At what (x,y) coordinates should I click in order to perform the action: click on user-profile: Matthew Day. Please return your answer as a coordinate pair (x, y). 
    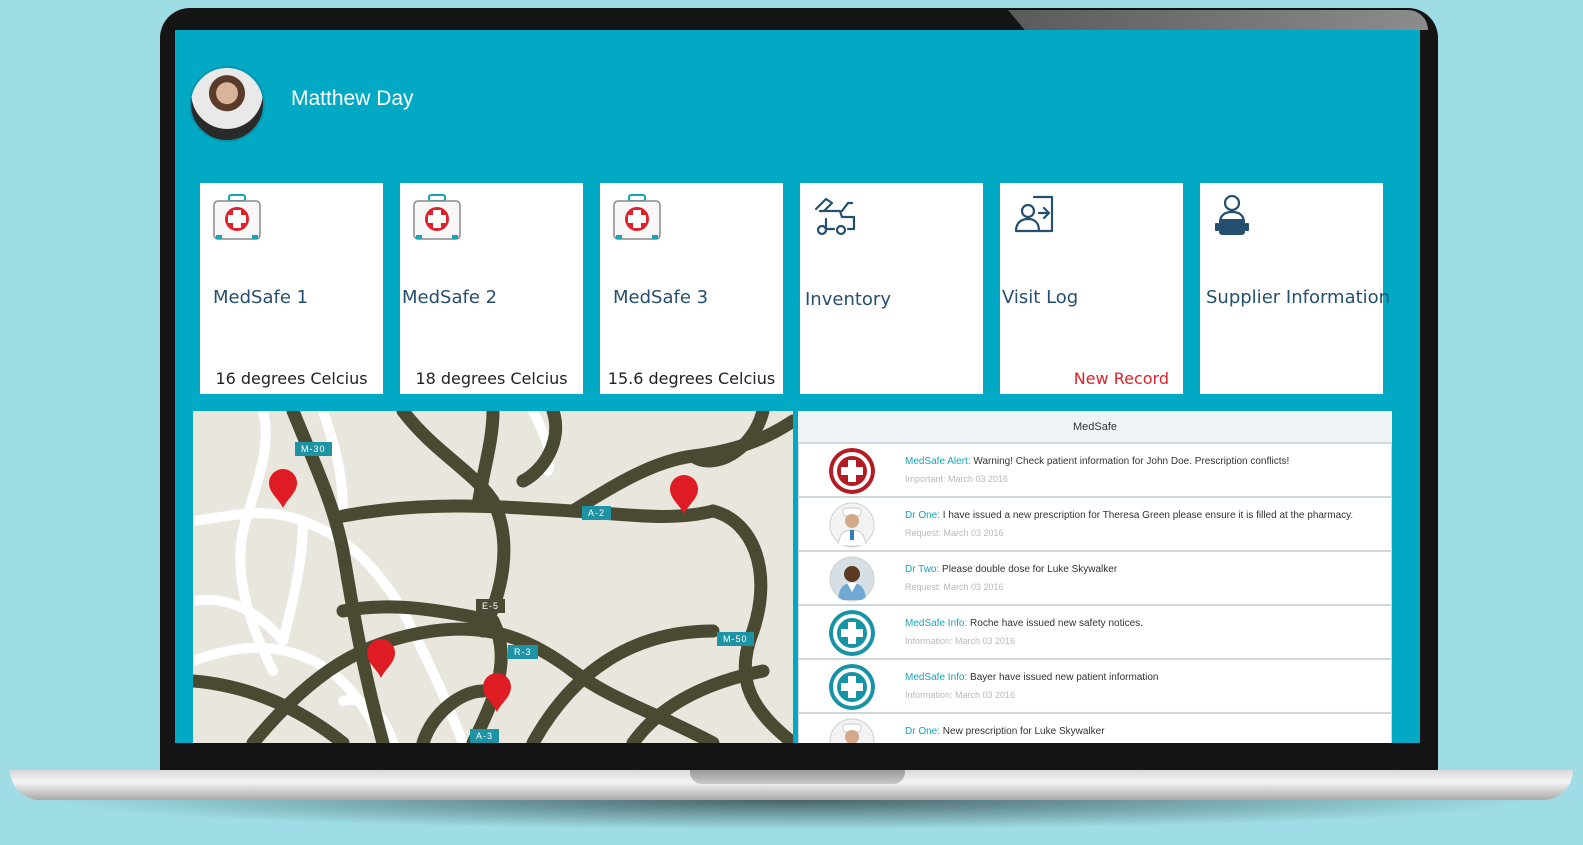
    Looking at the image, I should click on (301, 104).